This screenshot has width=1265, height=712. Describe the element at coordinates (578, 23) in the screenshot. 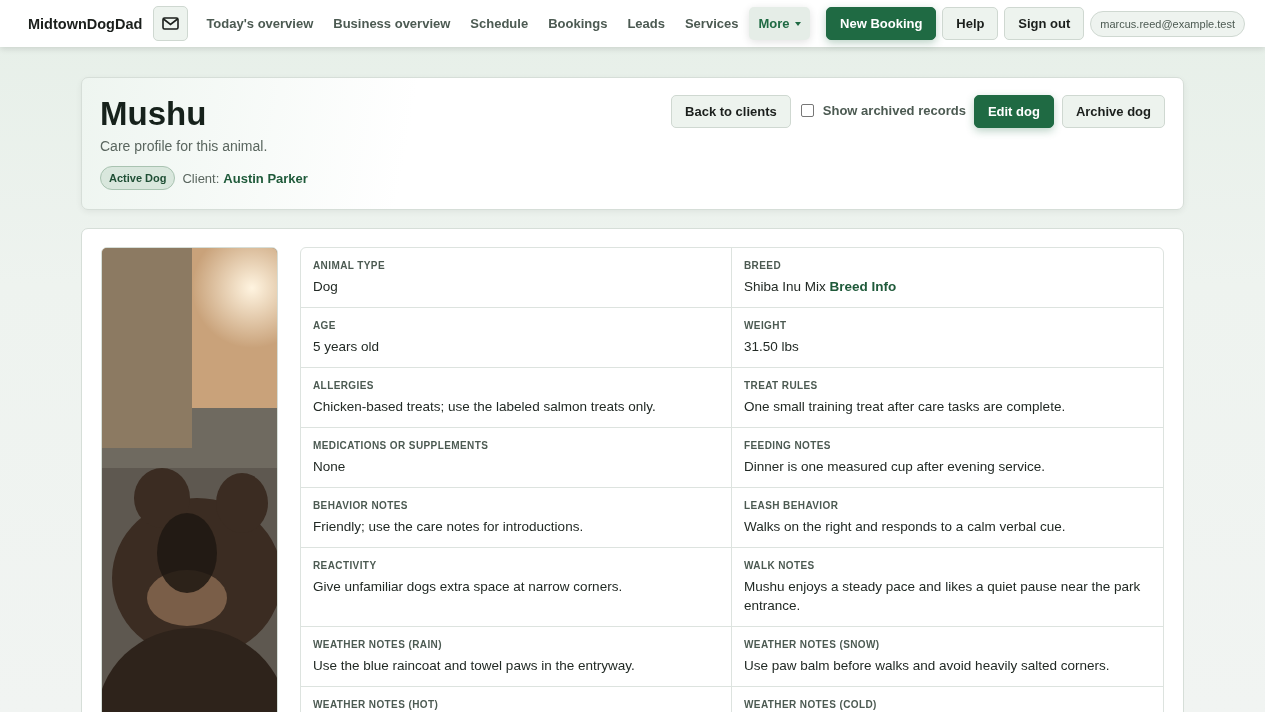

I see `nav-link: Bookings` at that location.